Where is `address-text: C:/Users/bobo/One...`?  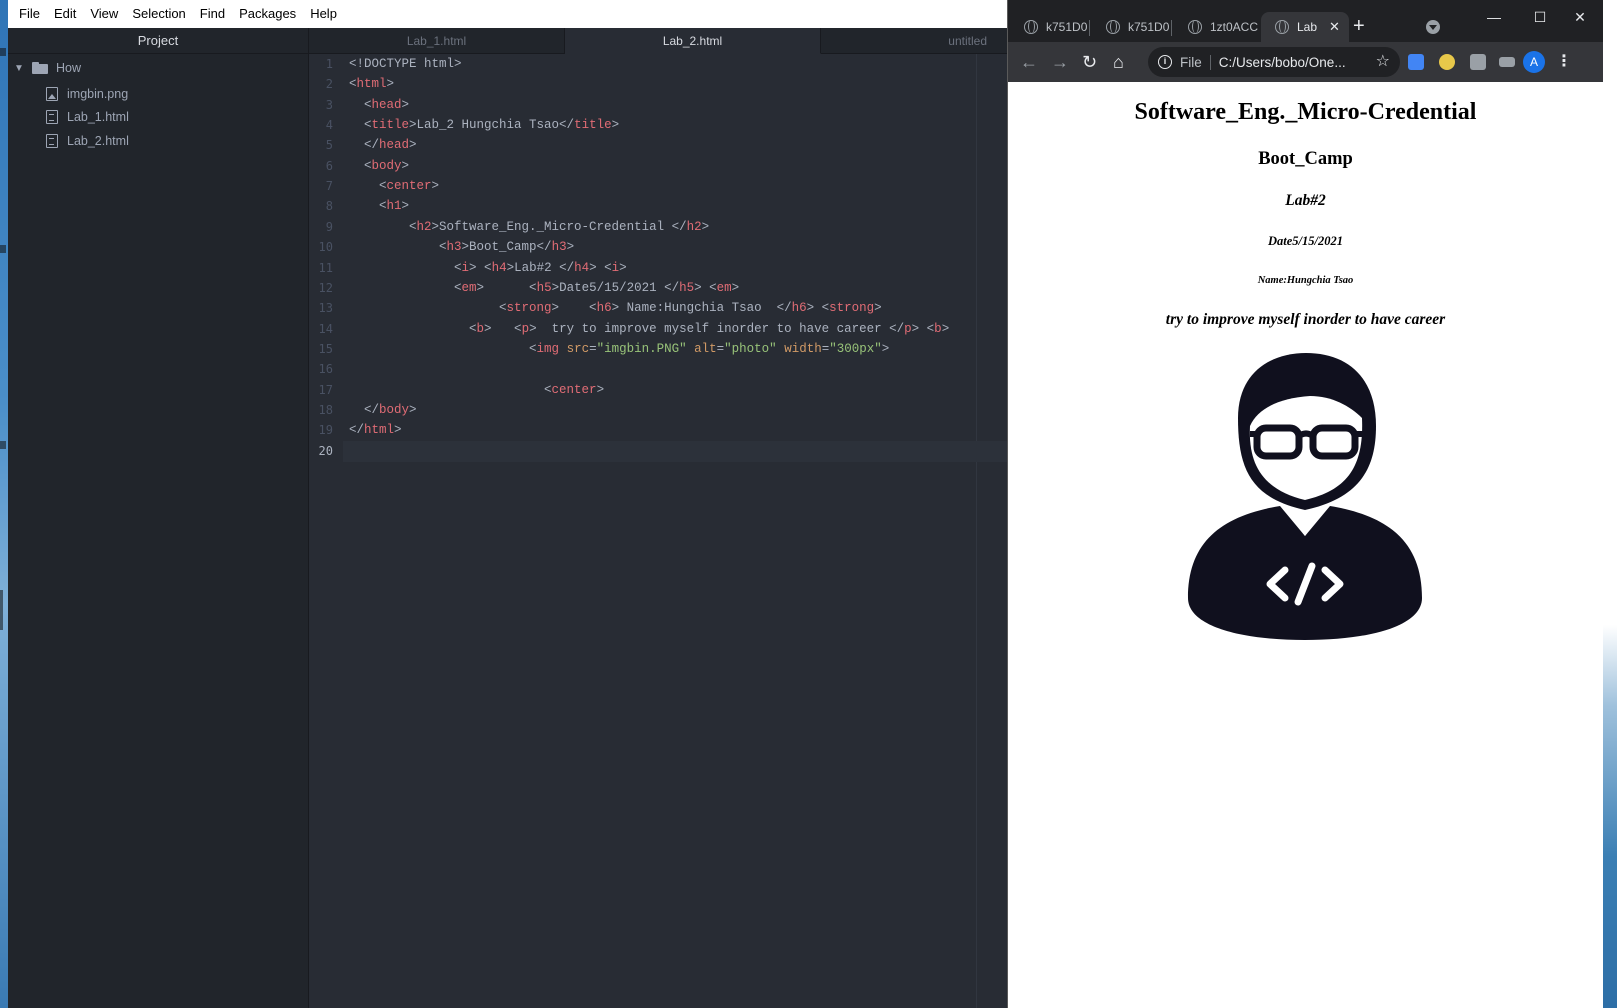 address-text: C:/Users/bobo/One... is located at coordinates (1282, 62).